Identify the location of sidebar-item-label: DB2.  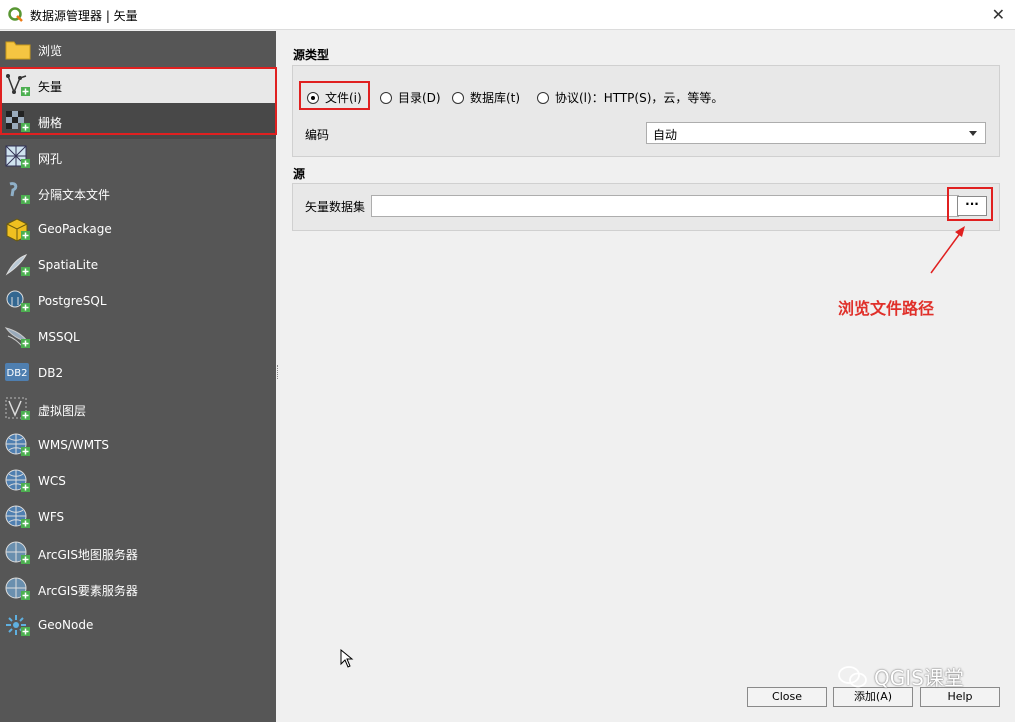
(51, 373).